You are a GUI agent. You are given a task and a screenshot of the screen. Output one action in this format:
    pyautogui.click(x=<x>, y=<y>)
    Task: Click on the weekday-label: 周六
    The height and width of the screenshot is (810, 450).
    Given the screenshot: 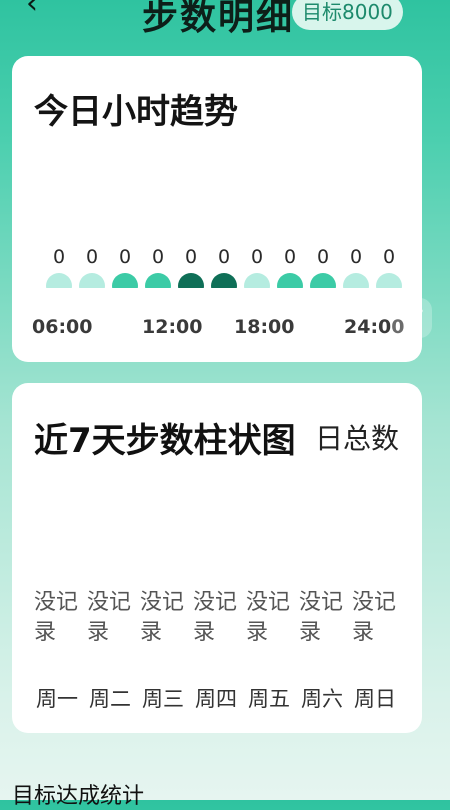 What is the action you would take?
    pyautogui.click(x=322, y=699)
    